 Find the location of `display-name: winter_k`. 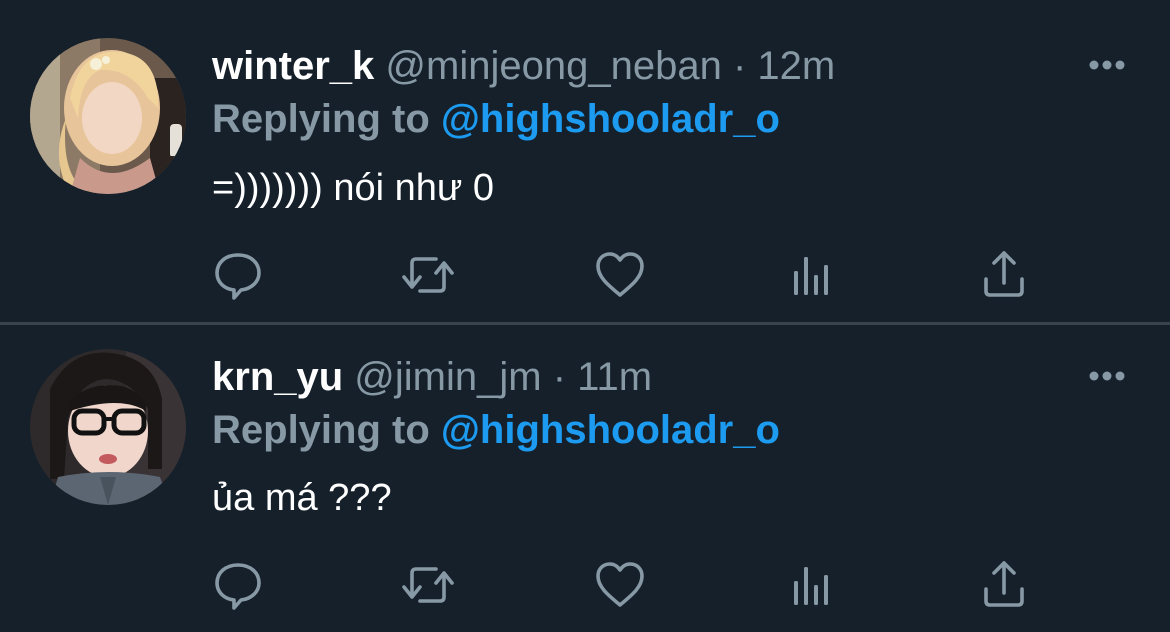

display-name: winter_k is located at coordinates (293, 66).